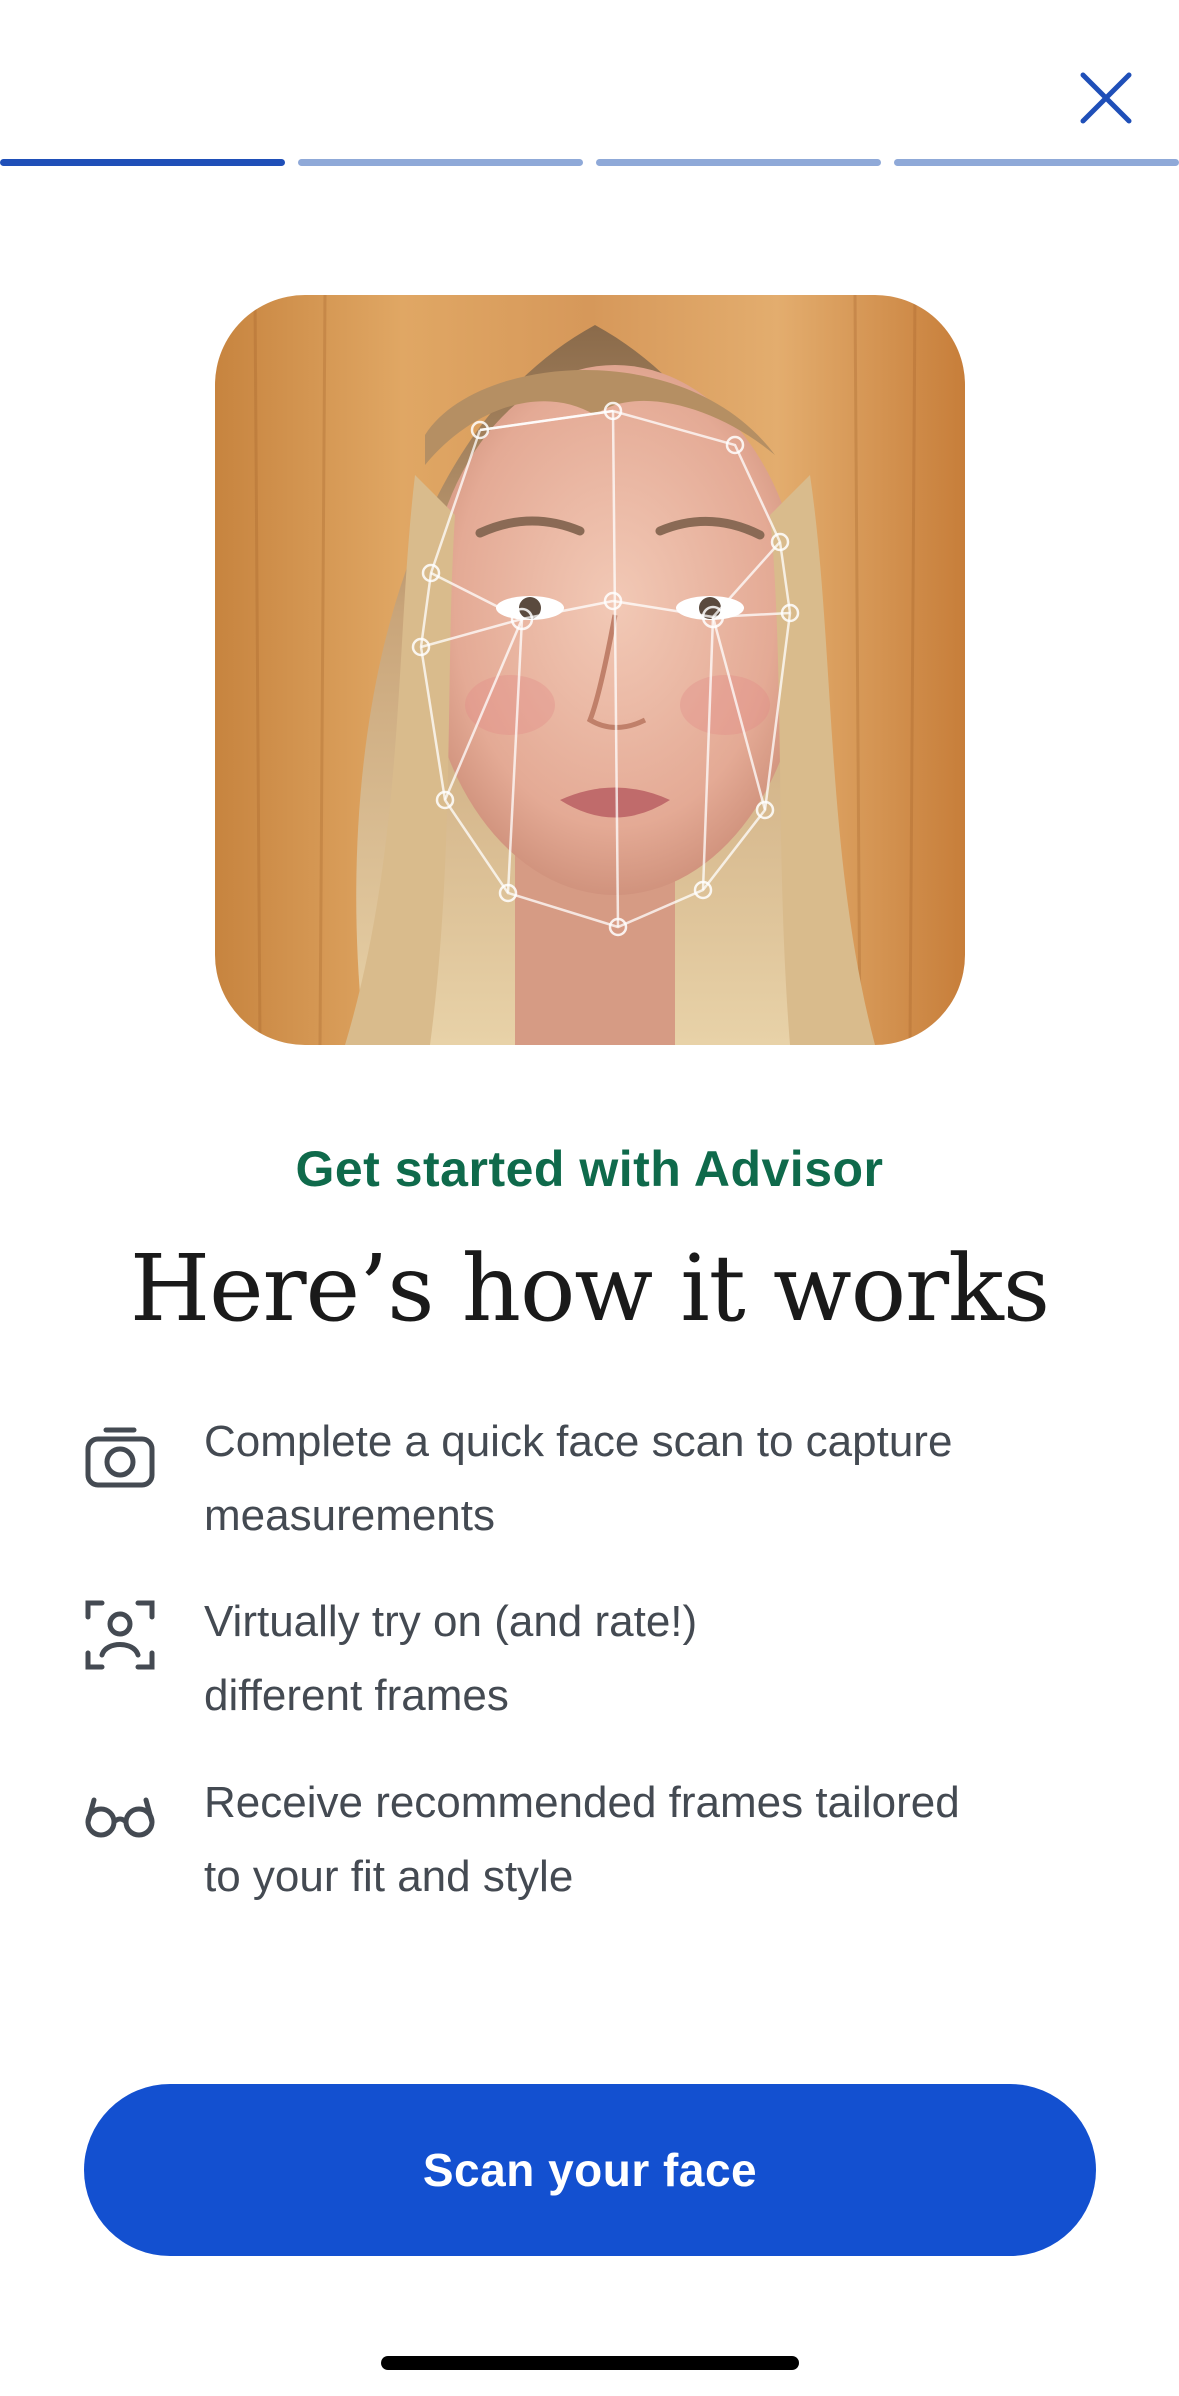 The image size is (1179, 2396). I want to click on eyebrow-text: Get started with Advisor, so click(589, 1169).